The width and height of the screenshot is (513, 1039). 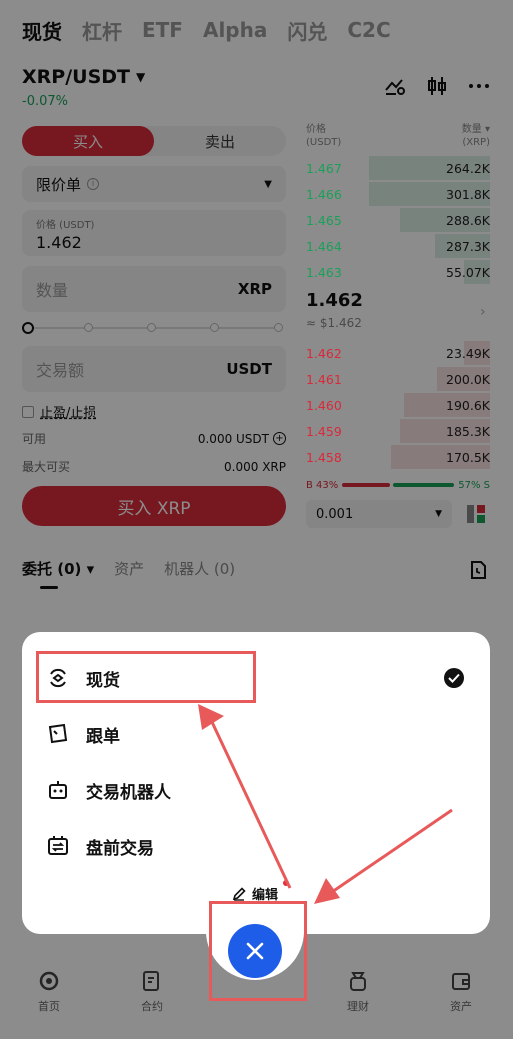 I want to click on annotation-box-close, so click(x=258, y=951).